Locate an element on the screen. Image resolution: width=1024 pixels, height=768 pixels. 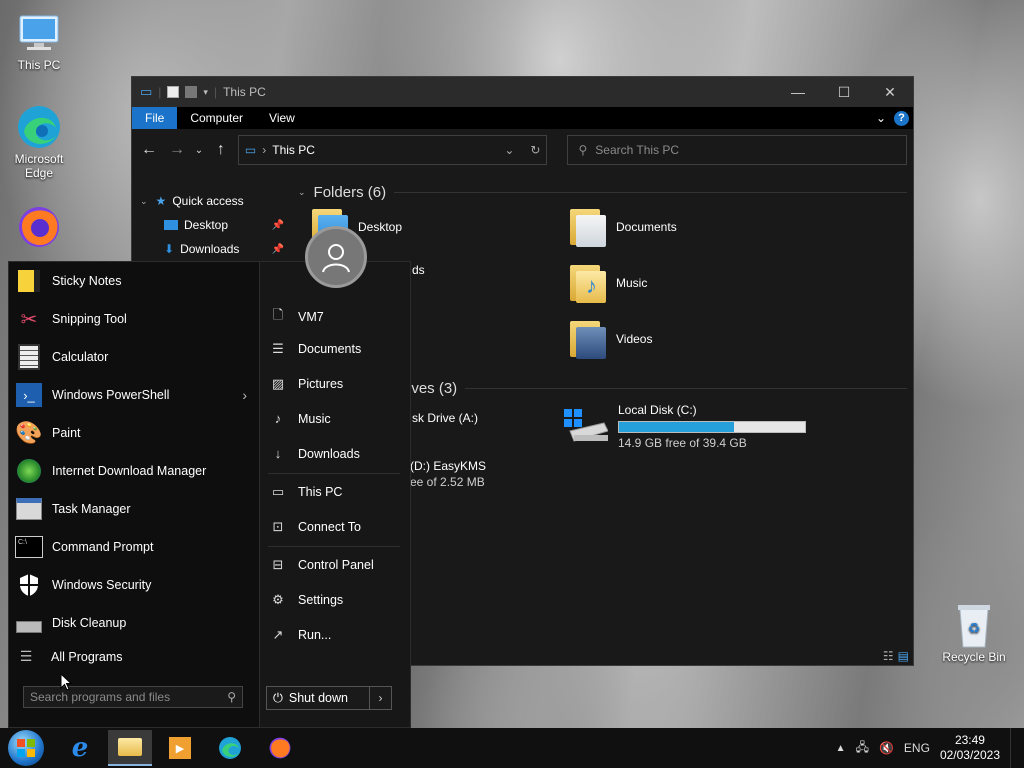
edge-icon is located at coordinates (39, 127).